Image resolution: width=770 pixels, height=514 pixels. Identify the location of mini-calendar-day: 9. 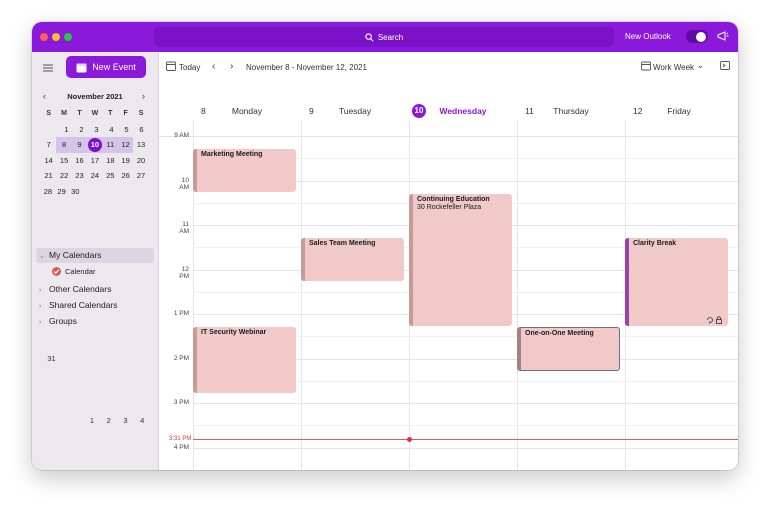
(79, 145).